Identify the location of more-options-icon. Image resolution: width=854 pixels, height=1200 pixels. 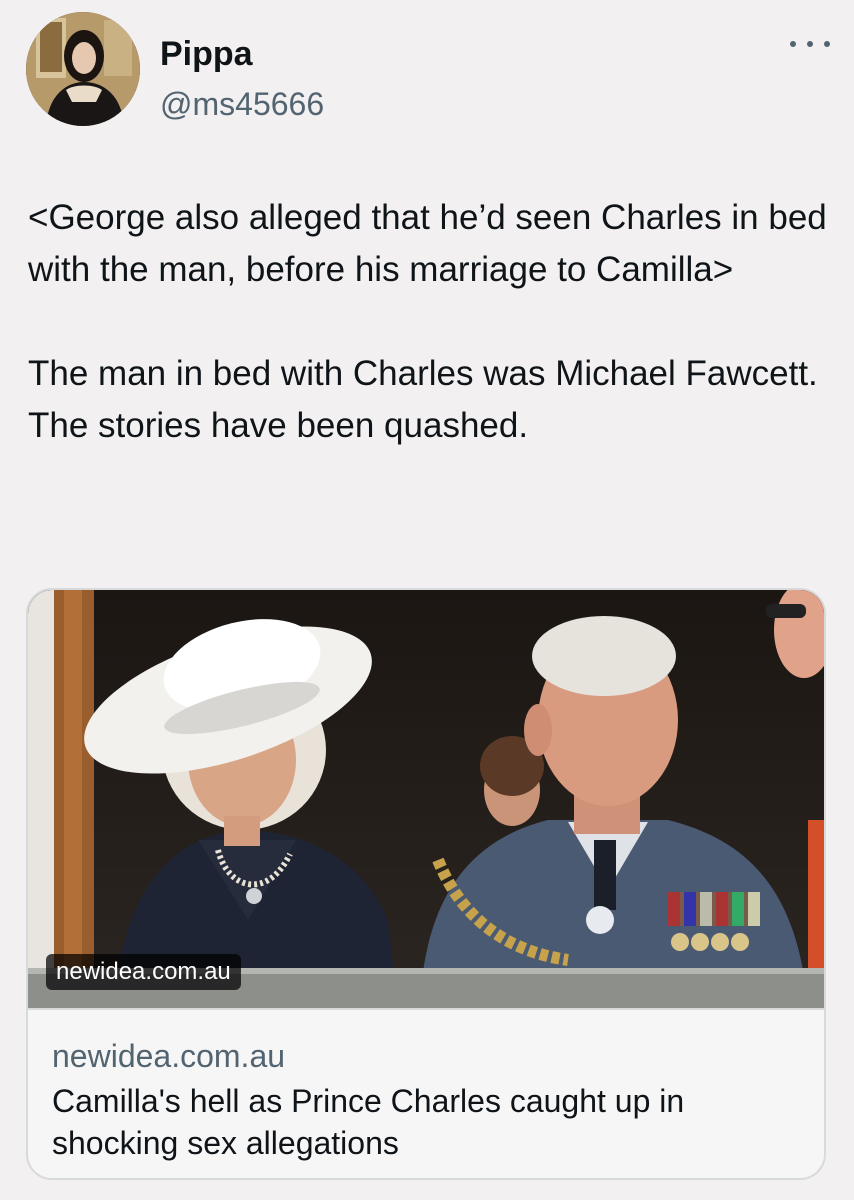
(810, 44).